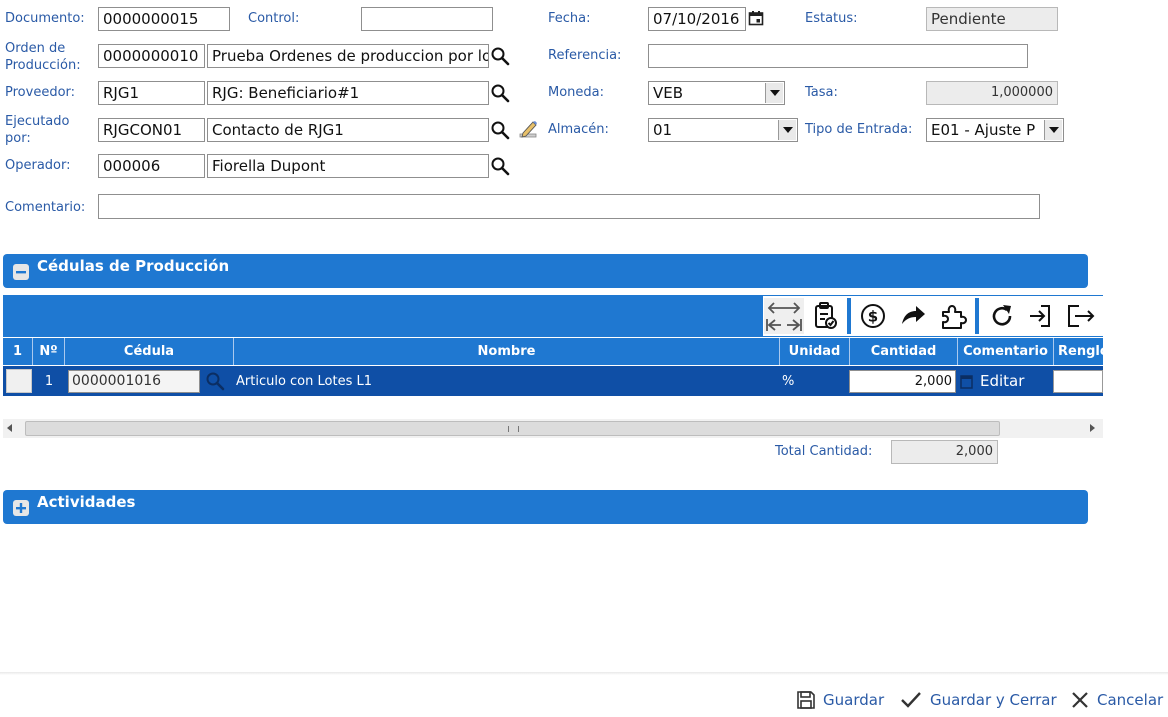  I want to click on grid-header-renglon: Renglón, so click(1078, 351).